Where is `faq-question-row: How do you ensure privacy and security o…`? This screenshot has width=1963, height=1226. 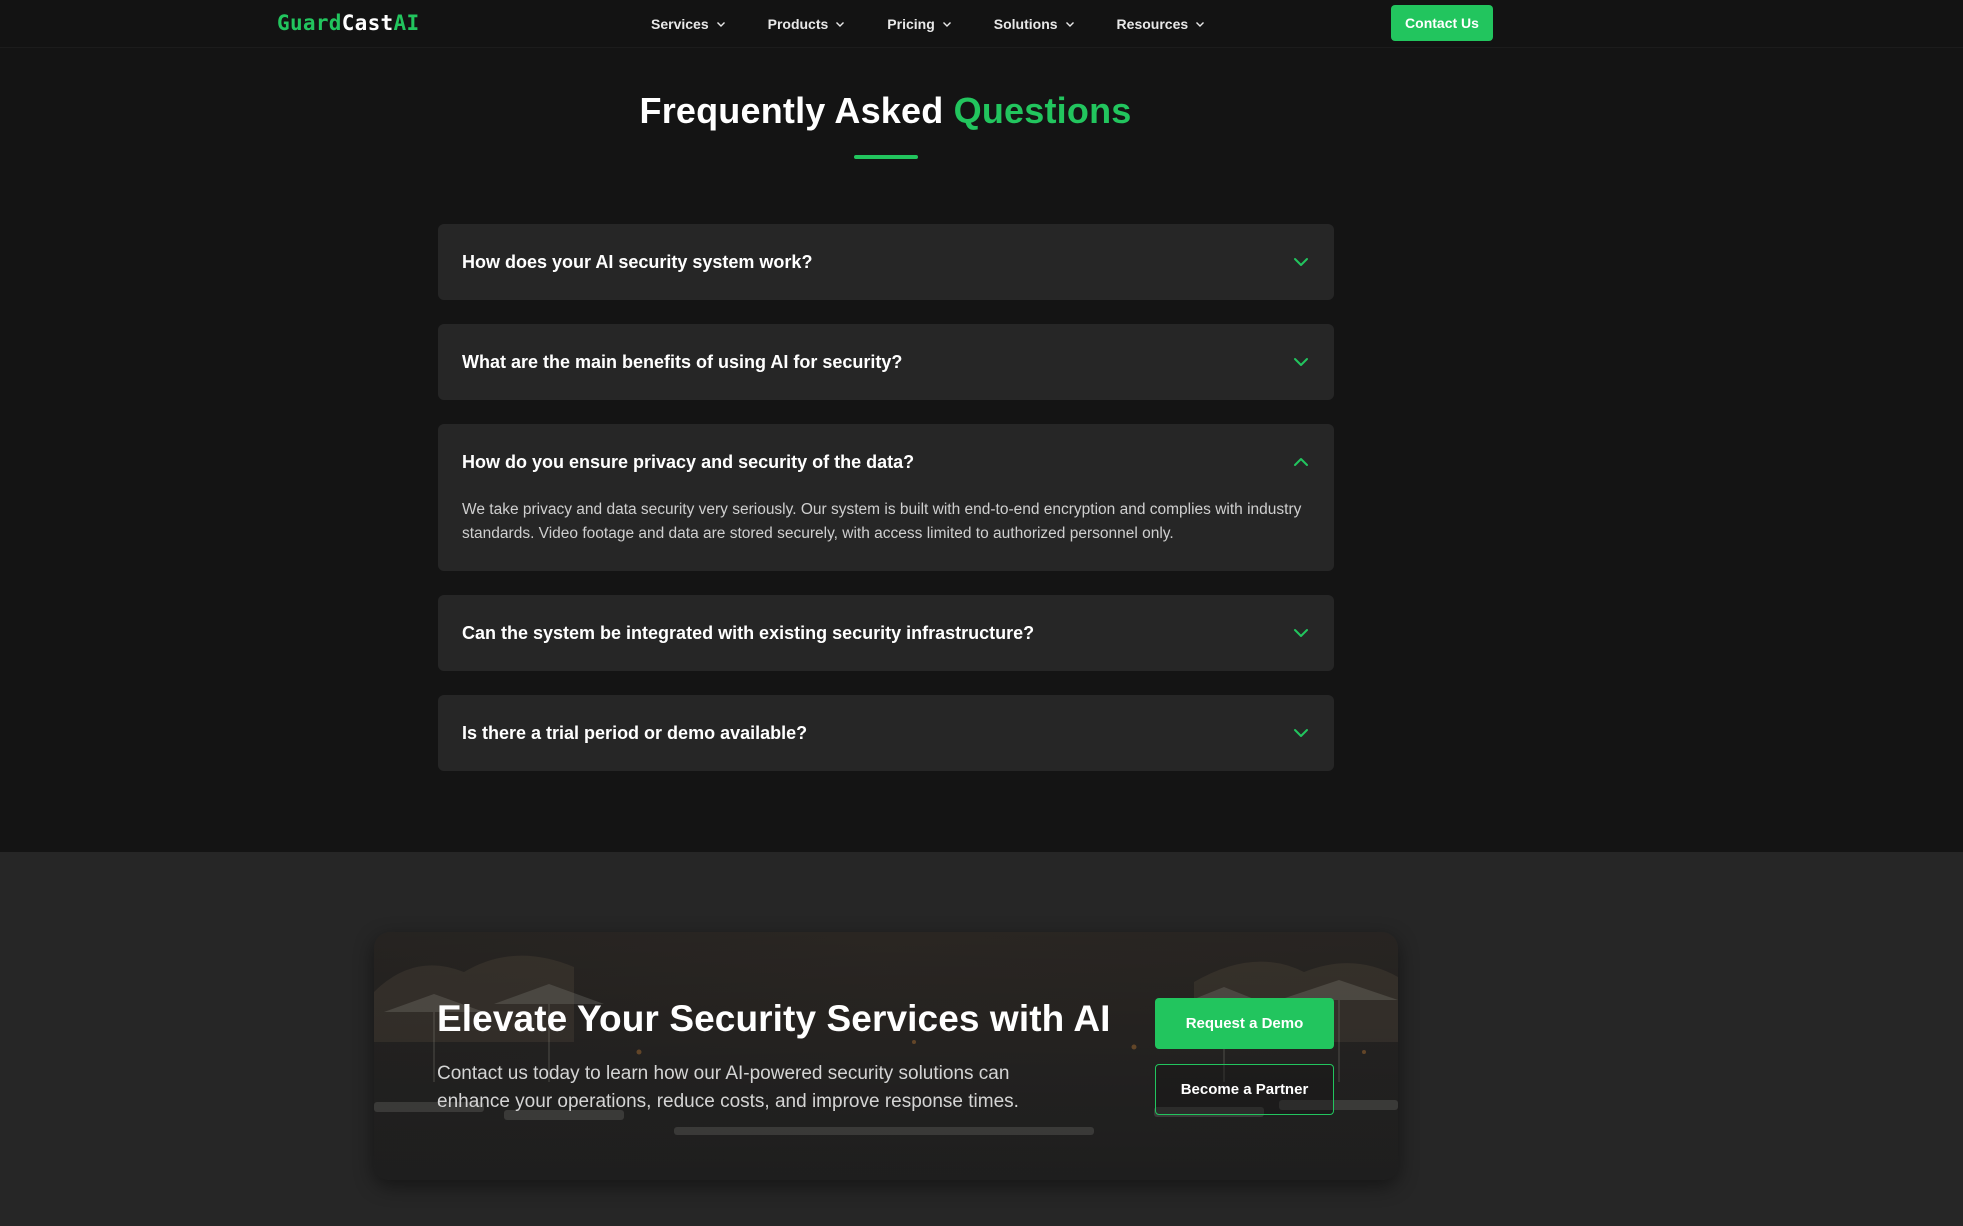
faq-question-row: How do you ensure privacy and security o… is located at coordinates (886, 462).